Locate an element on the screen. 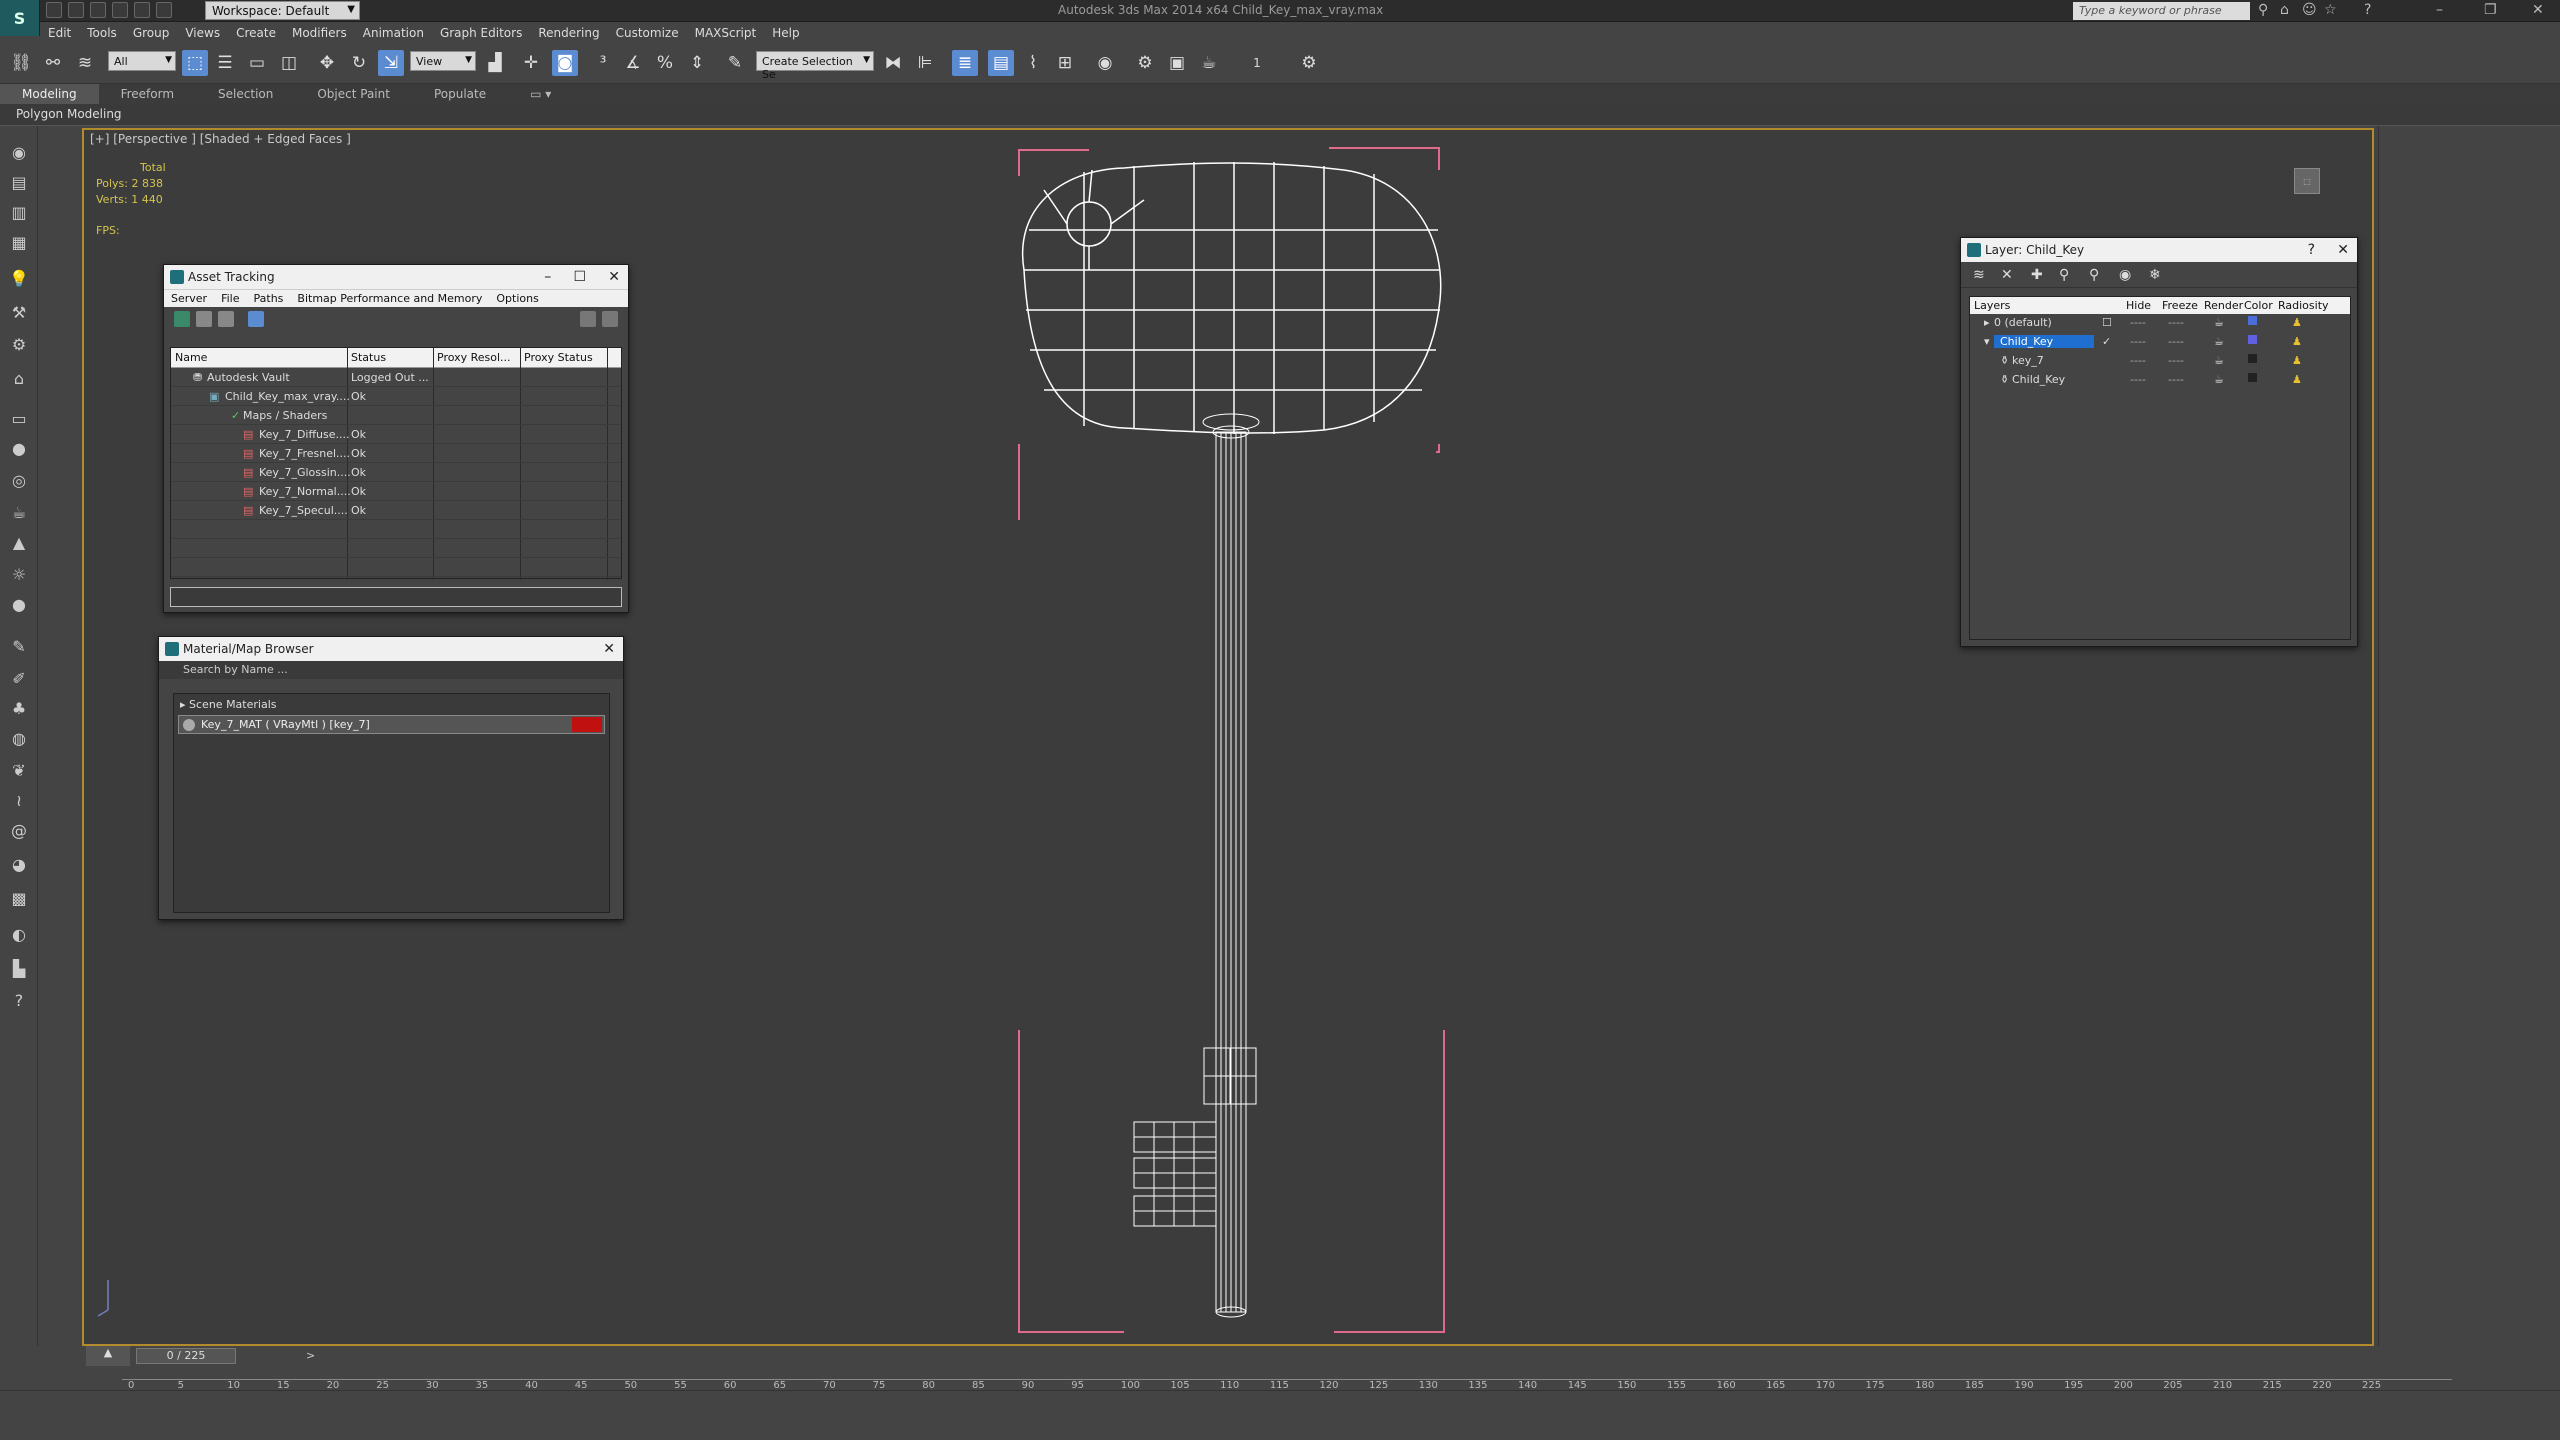 Image resolution: width=2560 pixels, height=1440 pixels. cone-icon: ▲ is located at coordinates (19, 542).